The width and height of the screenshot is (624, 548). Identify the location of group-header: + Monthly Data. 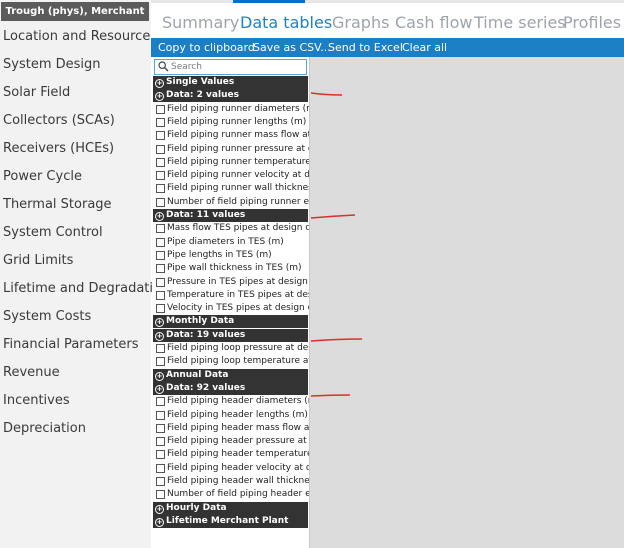
(230, 322).